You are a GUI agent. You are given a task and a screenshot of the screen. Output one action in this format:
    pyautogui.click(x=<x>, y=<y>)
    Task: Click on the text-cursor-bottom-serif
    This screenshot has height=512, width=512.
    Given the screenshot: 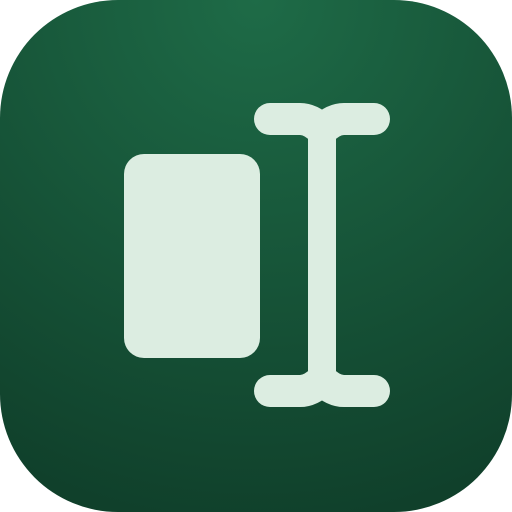 What is the action you would take?
    pyautogui.click(x=322, y=385)
    